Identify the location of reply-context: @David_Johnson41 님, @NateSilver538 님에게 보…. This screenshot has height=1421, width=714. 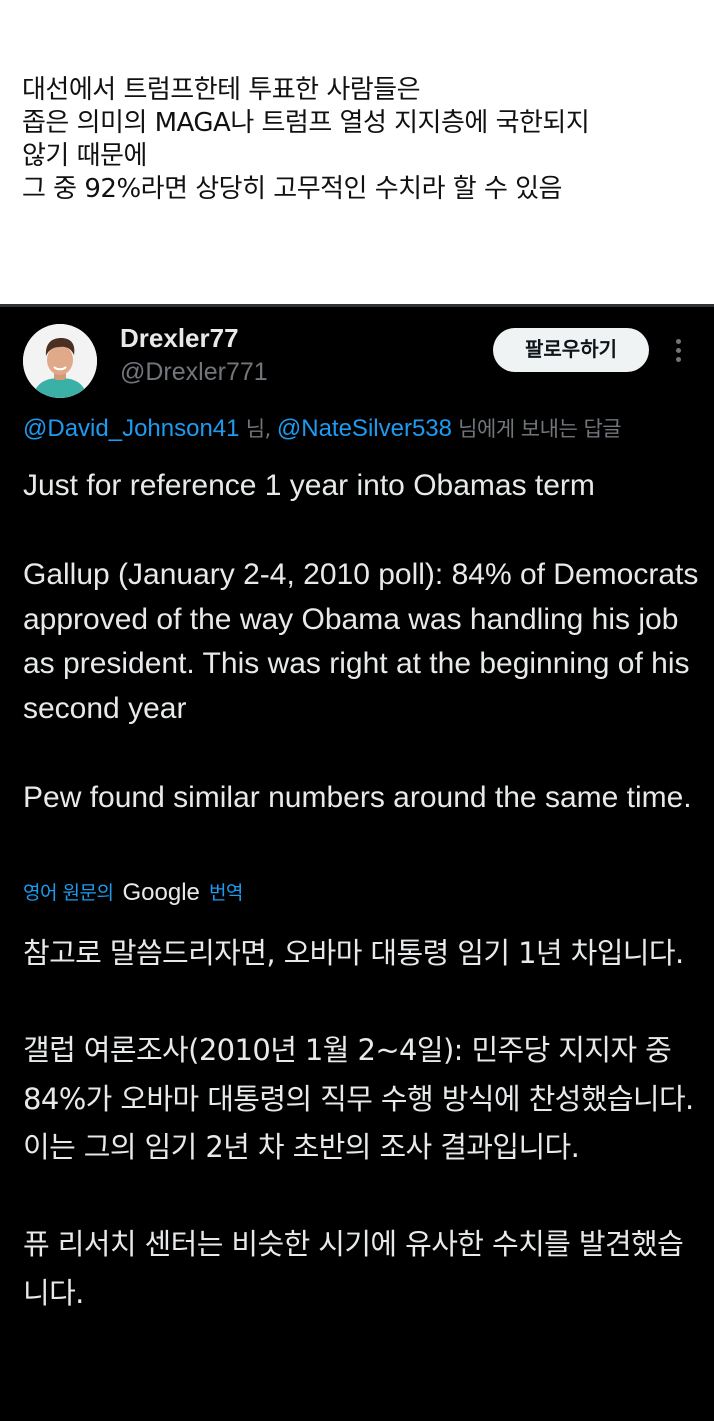
(368, 429).